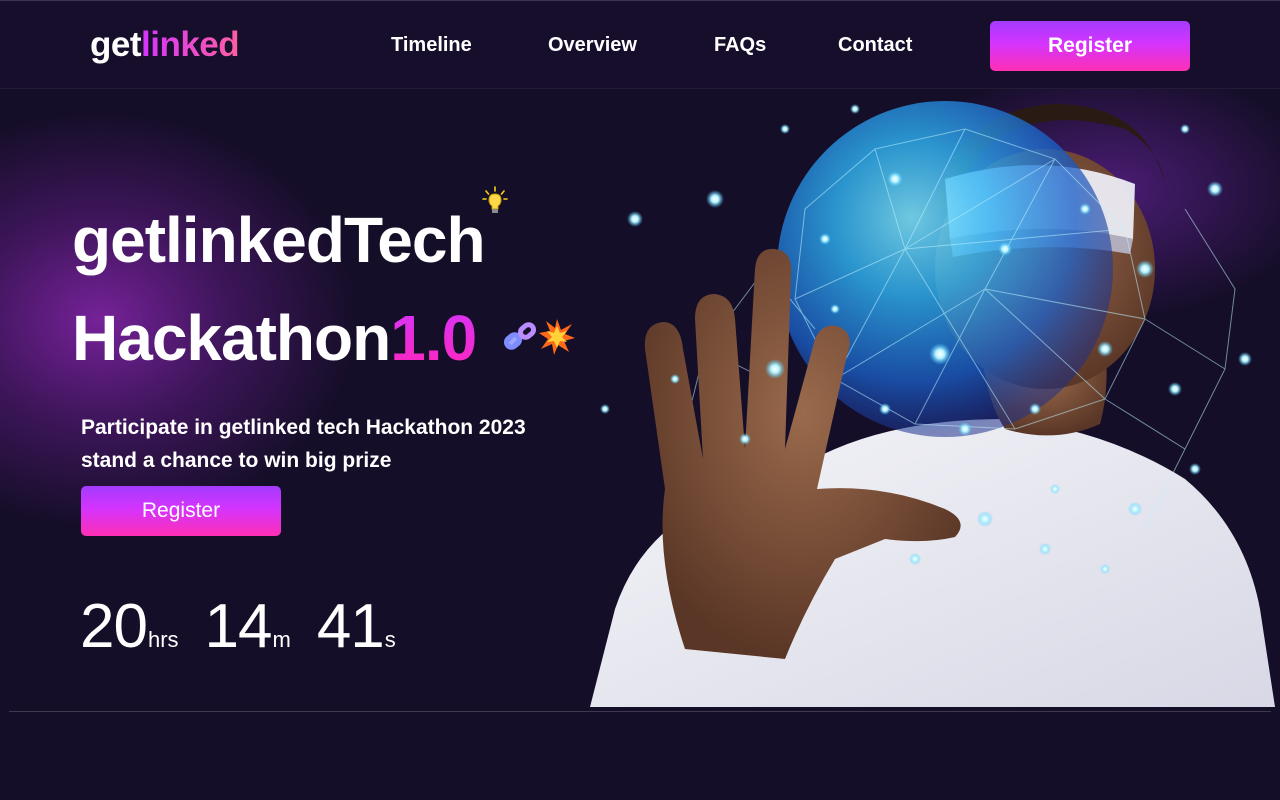 This screenshot has height=800, width=1280. I want to click on nav-register-button: Register, so click(1090, 46).